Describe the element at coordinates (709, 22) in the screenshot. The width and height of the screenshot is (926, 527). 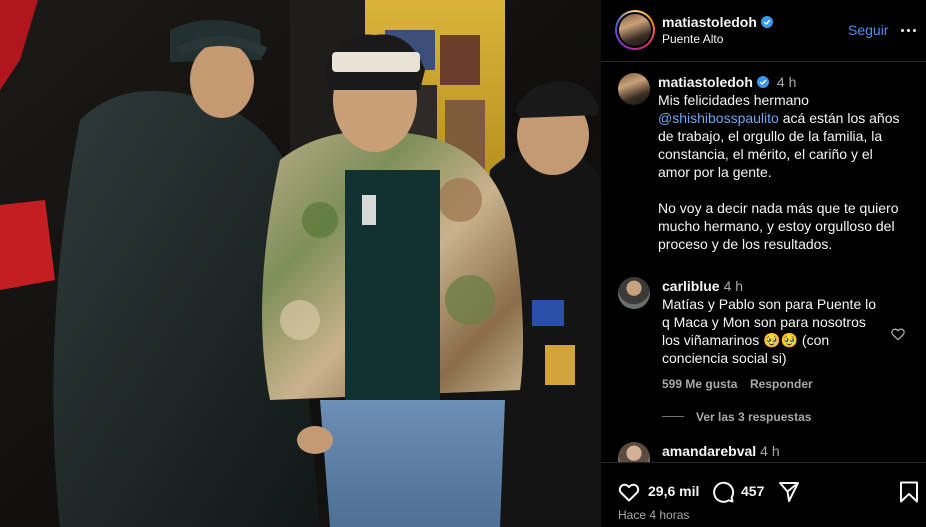
I see `author-username: matiastoledoh` at that location.